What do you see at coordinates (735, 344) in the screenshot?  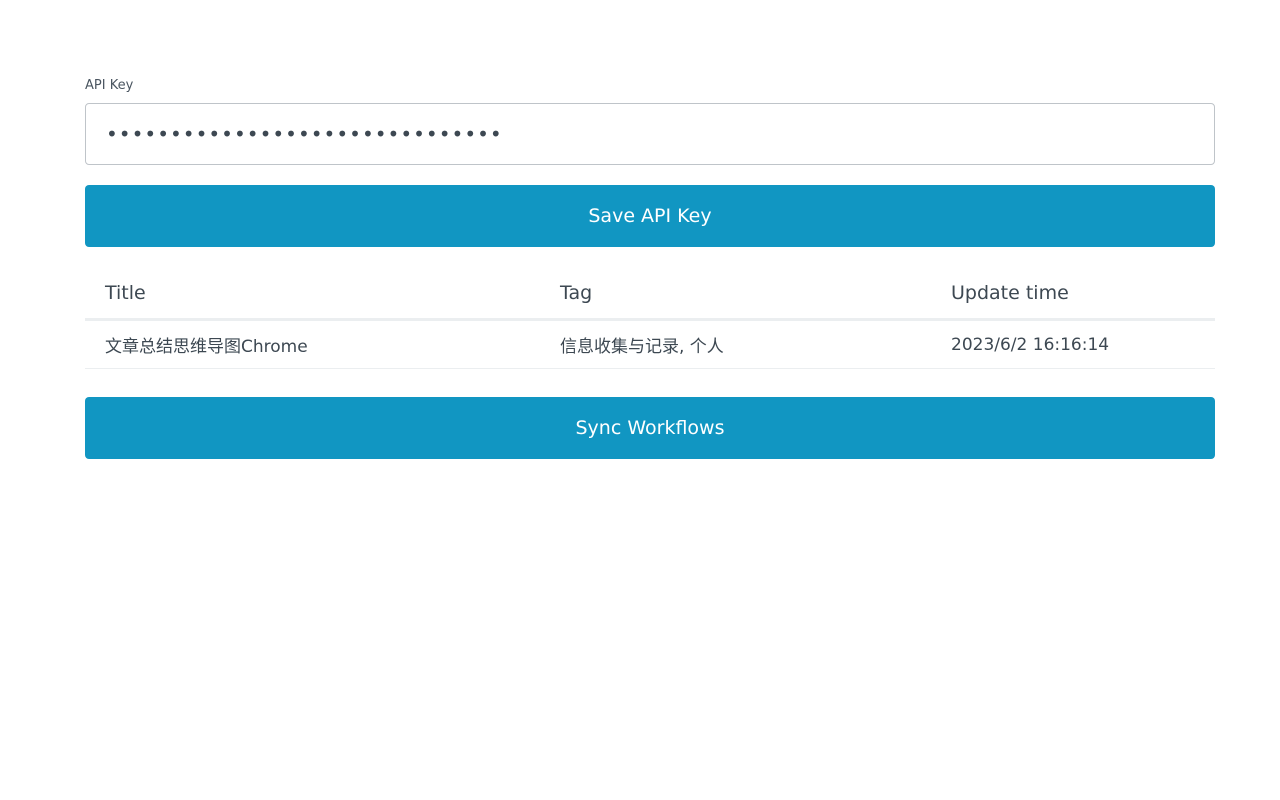 I see `row-tag: 信息收集与记录, 个人` at bounding box center [735, 344].